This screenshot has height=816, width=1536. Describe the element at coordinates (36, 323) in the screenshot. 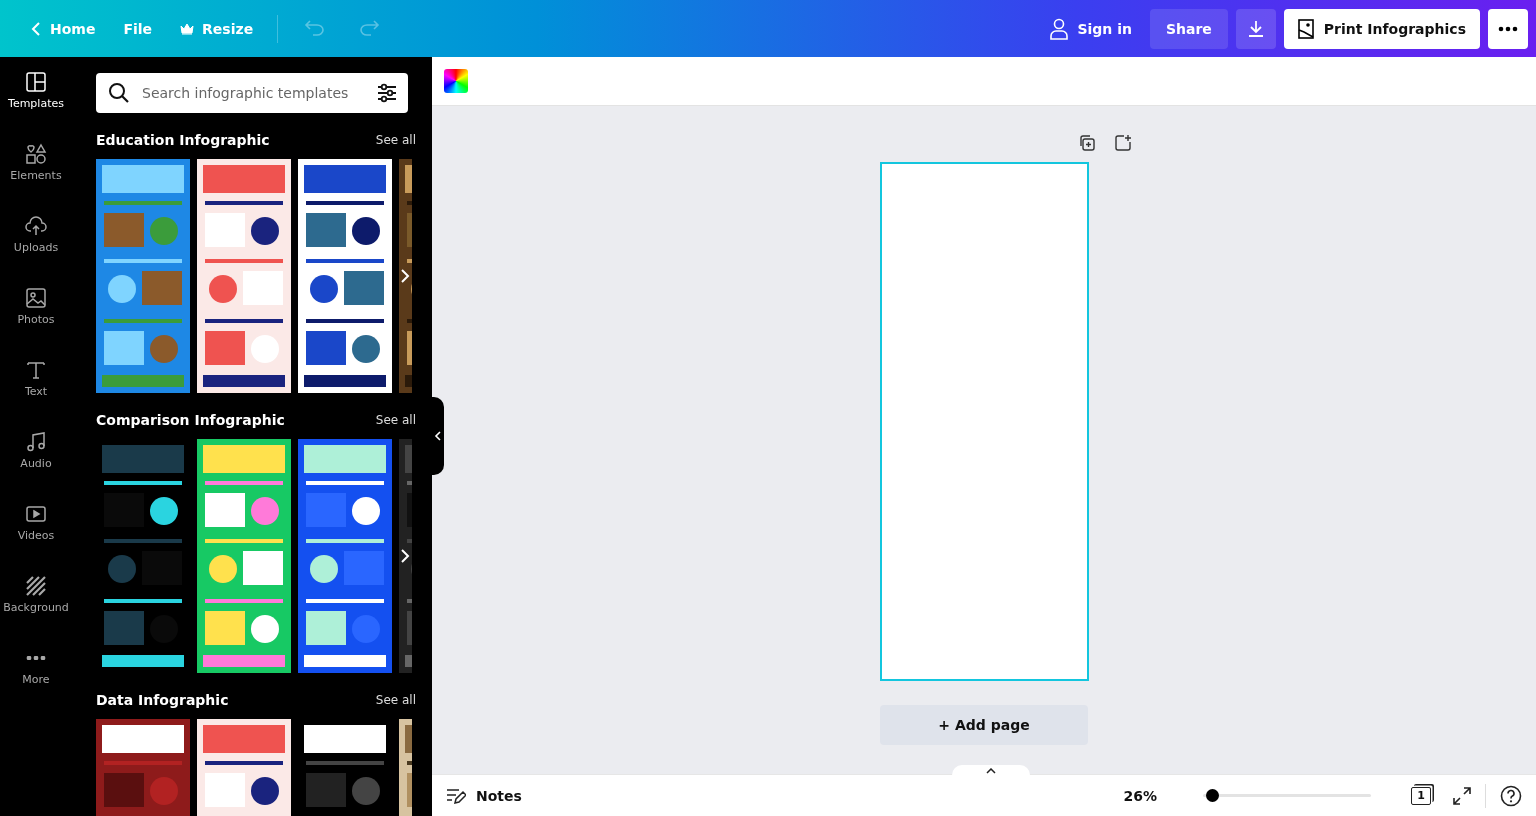

I see `rail-tab: Photos` at that location.